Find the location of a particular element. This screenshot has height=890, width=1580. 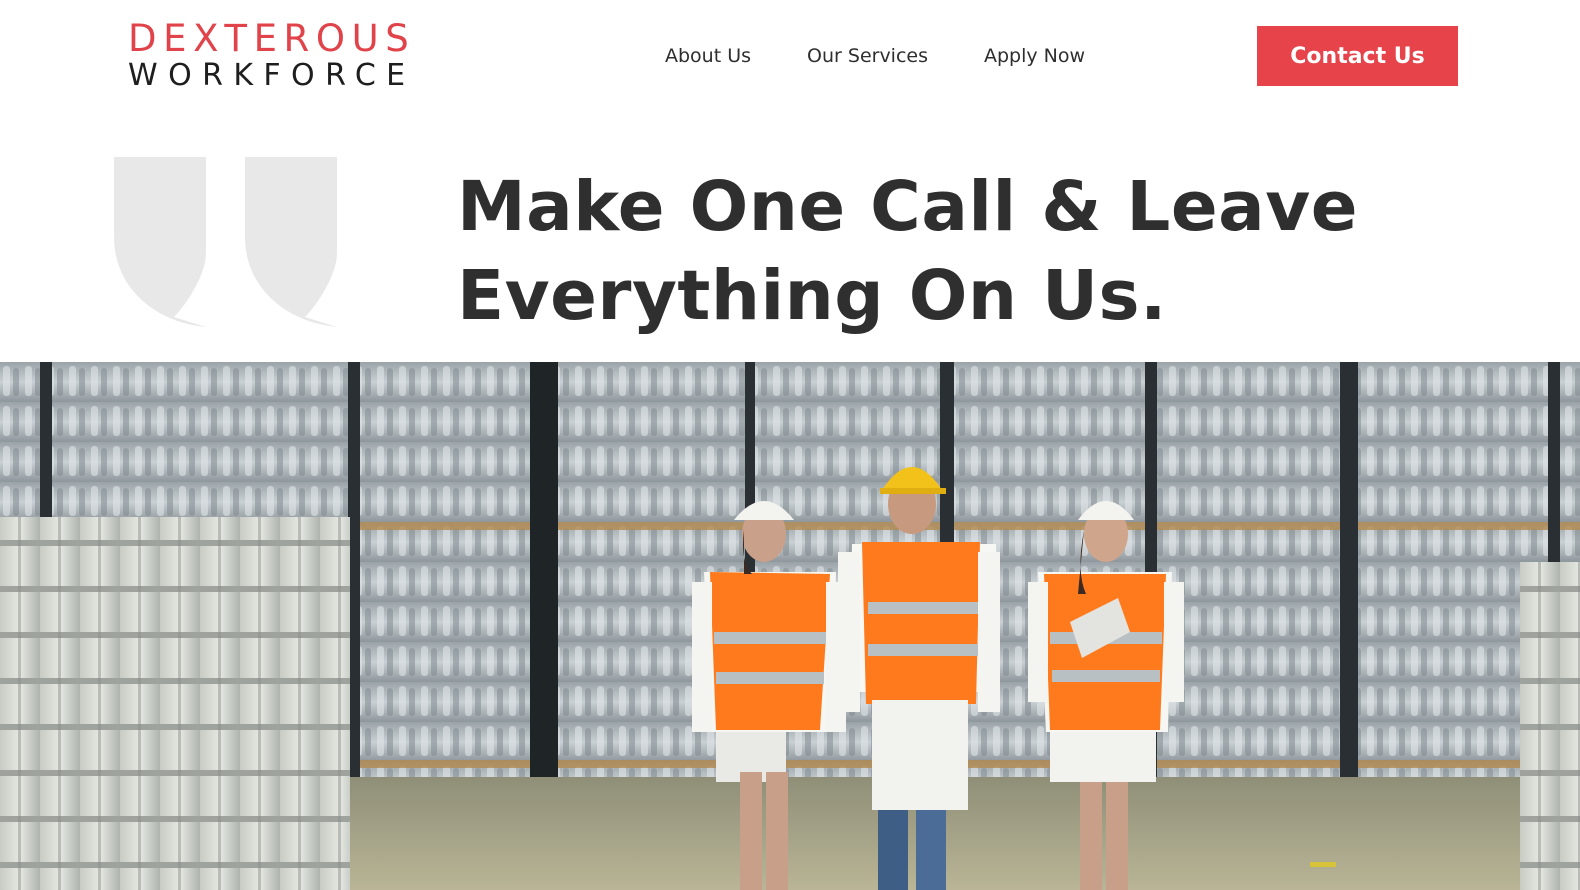

logo: DEXTEROUS WORKFORCE is located at coordinates (272, 56).